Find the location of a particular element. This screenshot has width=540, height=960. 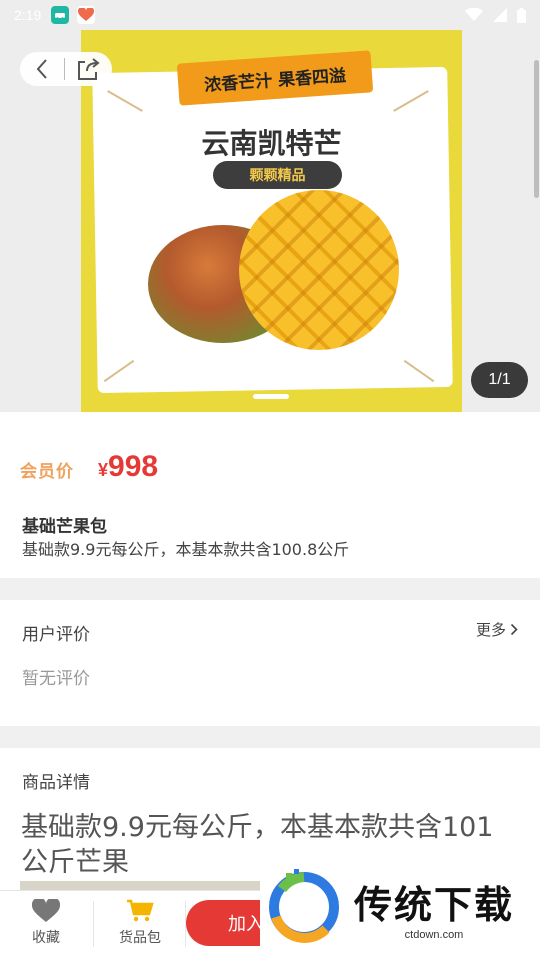

add-button-label: 加入 is located at coordinates (246, 924).